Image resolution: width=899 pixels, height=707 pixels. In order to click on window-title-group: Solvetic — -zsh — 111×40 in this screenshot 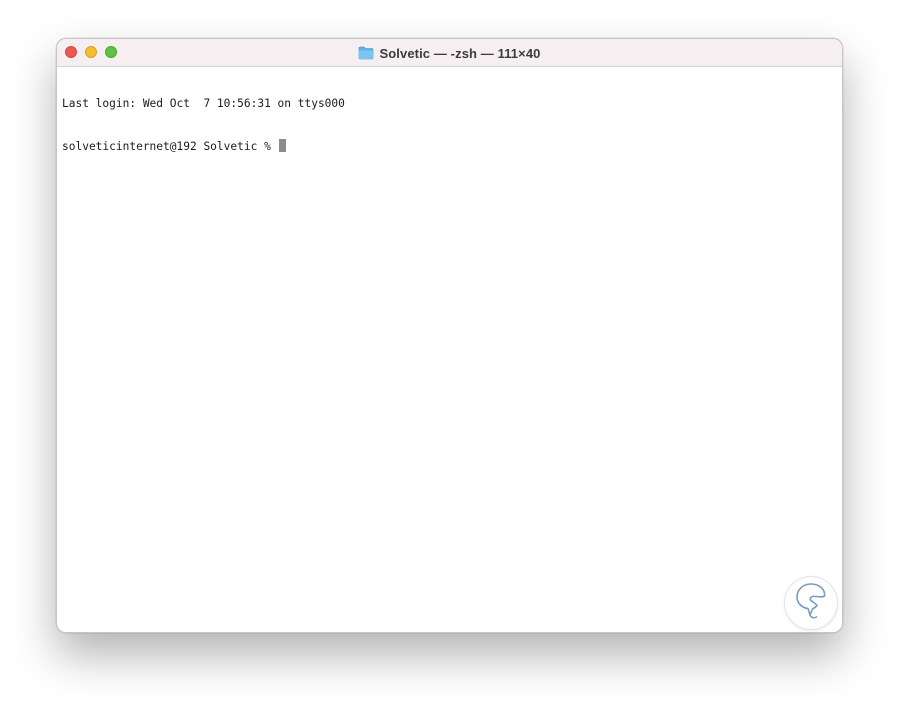, I will do `click(449, 53)`.